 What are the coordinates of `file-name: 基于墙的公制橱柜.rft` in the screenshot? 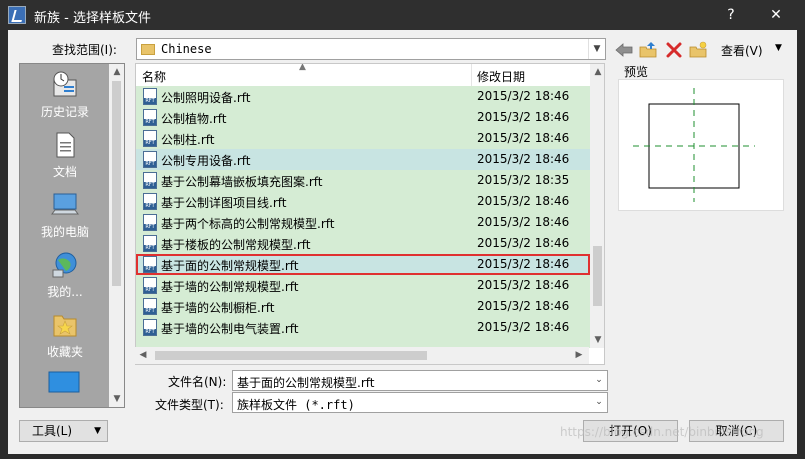 It's located at (218, 308).